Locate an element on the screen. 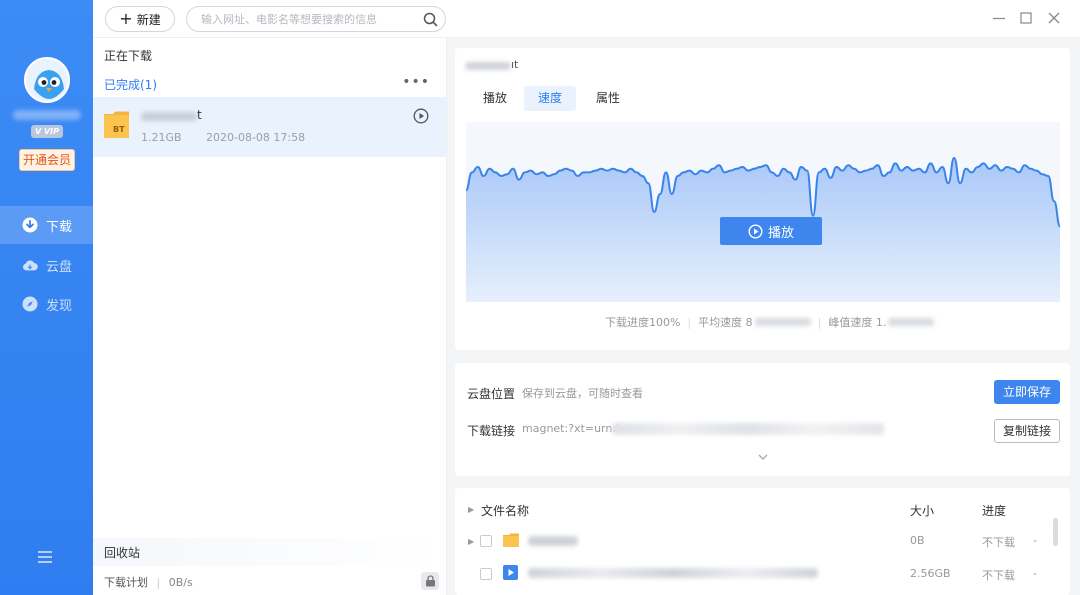 The width and height of the screenshot is (1080, 595). completed-section-title: 已完成(1) is located at coordinates (130, 84).